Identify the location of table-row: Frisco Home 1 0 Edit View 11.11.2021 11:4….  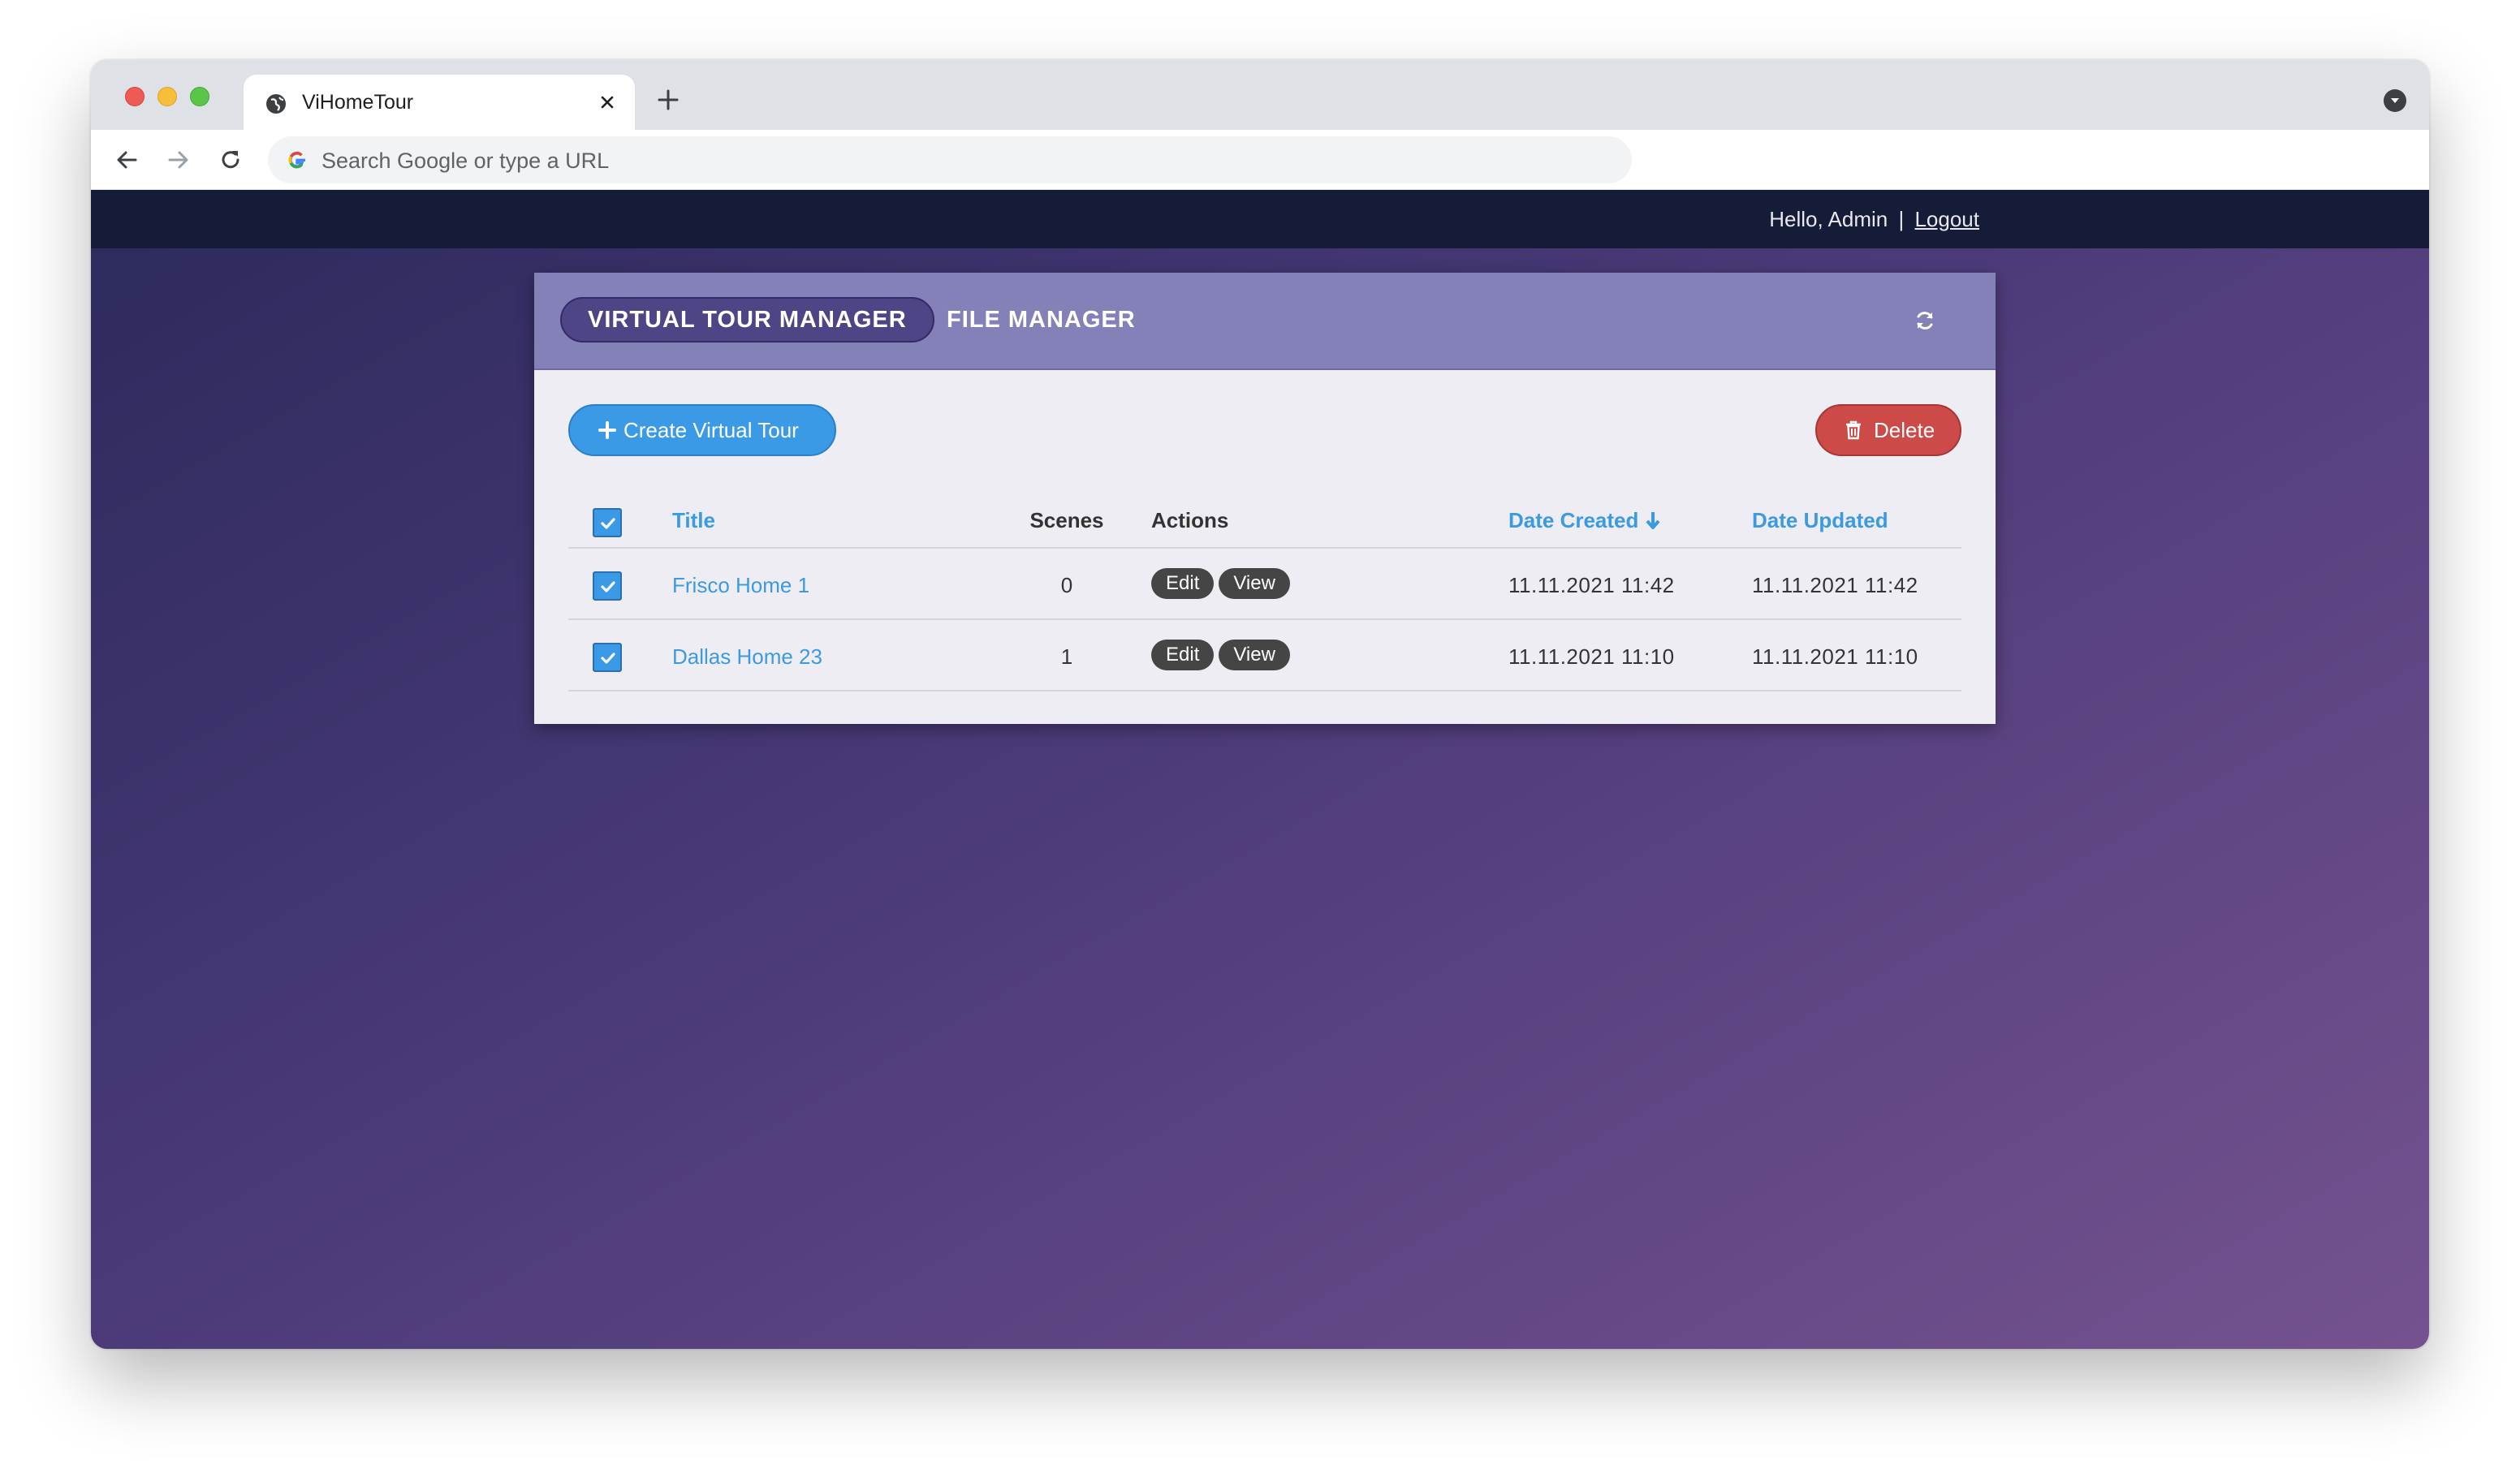
(1264, 584).